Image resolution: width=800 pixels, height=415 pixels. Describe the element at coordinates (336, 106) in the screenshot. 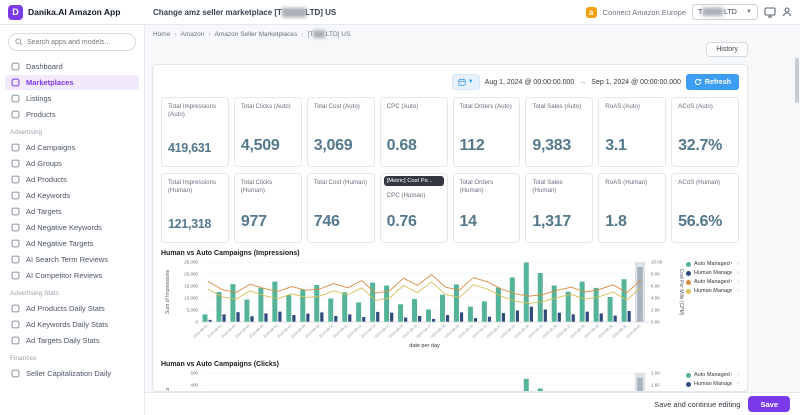

I see `metric-label: Total Cost (Auto)` at that location.